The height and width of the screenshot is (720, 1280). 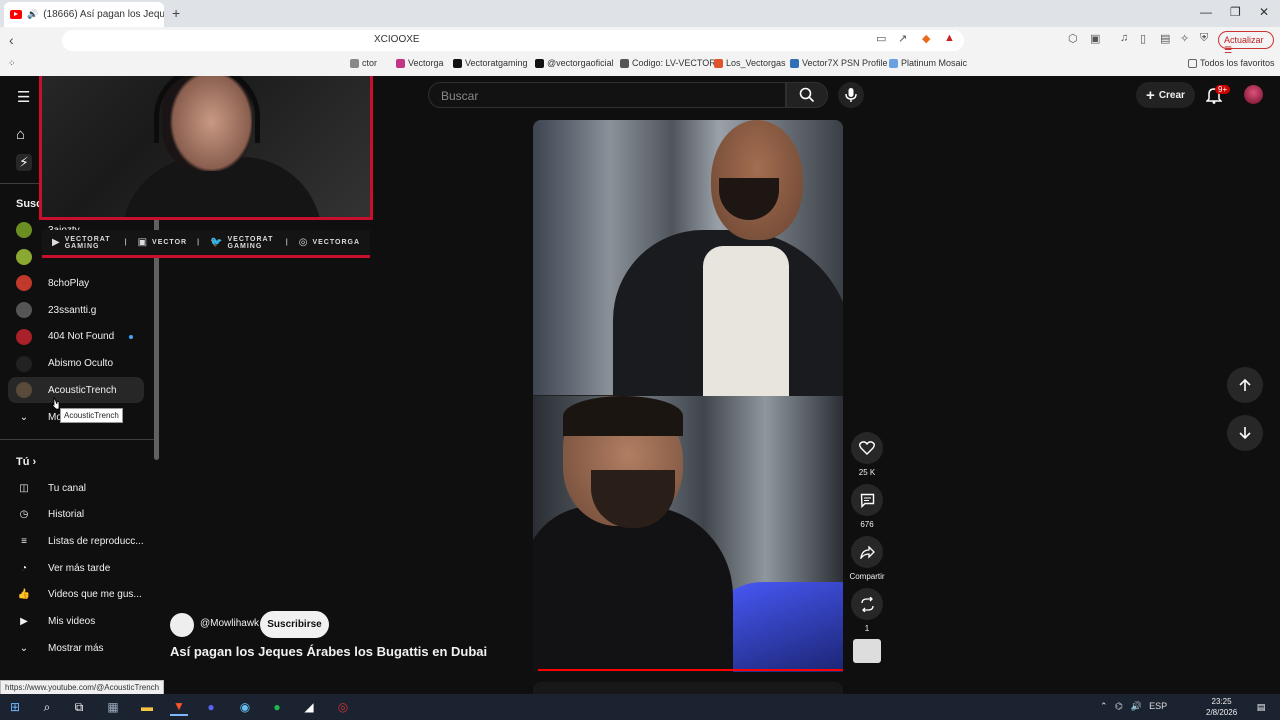 What do you see at coordinates (513, 40) in the screenshot?
I see `address-bar: XCIOOXE` at bounding box center [513, 40].